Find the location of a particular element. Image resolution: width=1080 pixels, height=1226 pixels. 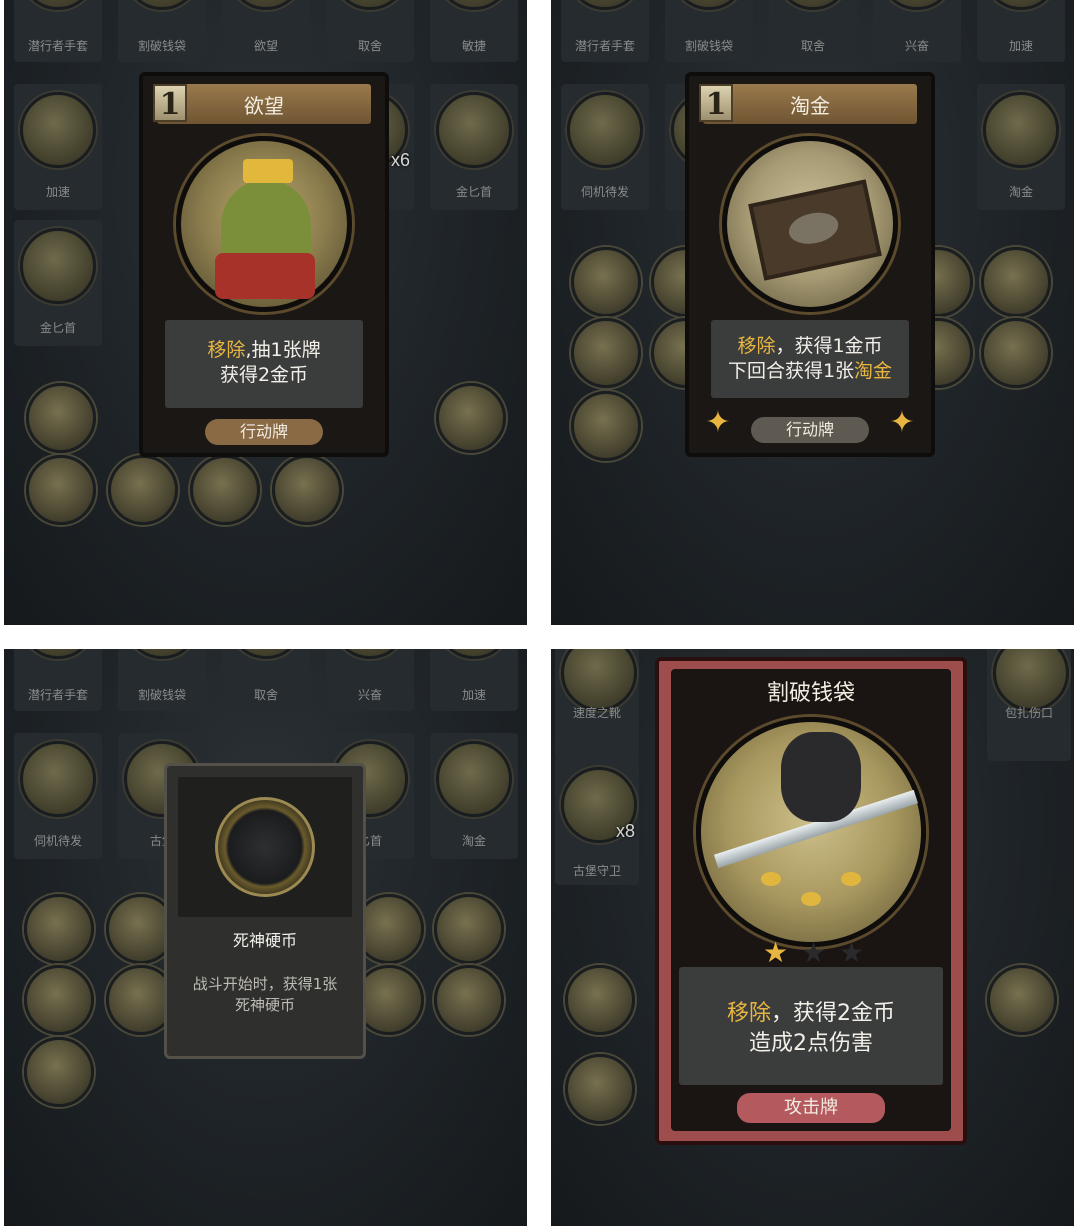

tooltip-art is located at coordinates (265, 847).